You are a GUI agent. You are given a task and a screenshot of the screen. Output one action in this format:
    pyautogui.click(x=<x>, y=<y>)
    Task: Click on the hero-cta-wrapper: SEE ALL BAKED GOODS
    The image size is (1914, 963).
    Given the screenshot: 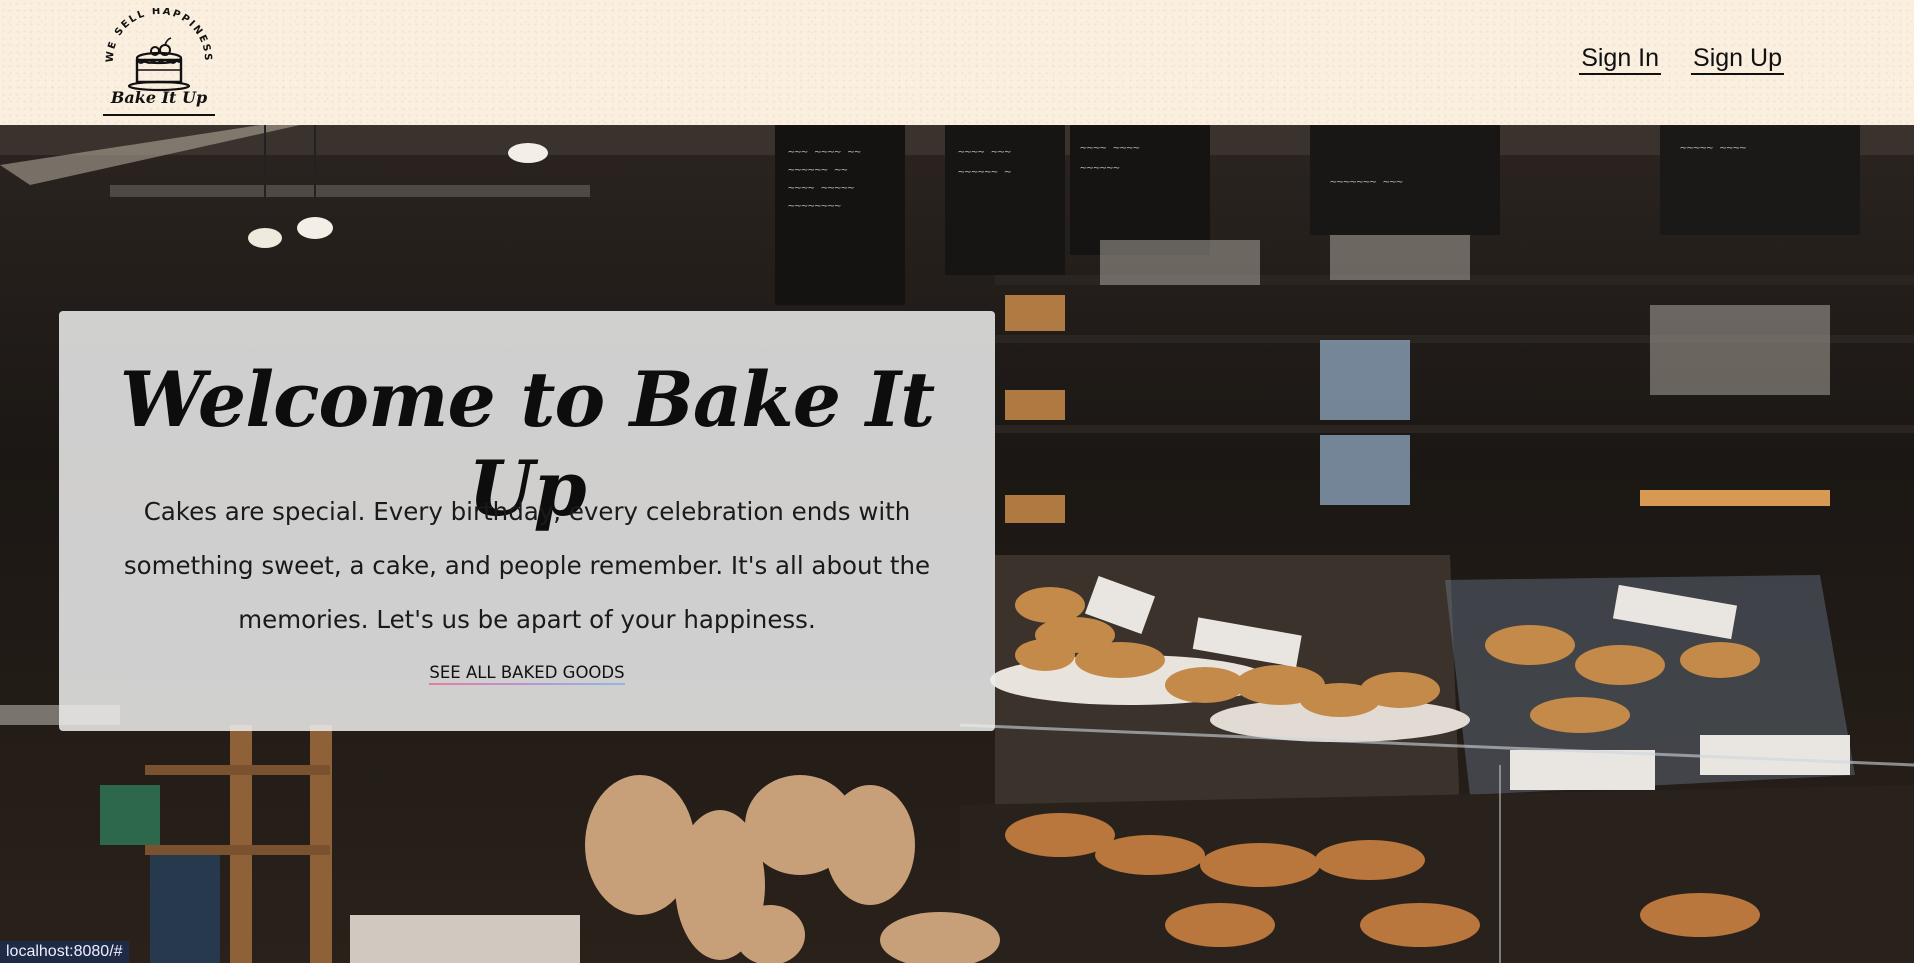 What is the action you would take?
    pyautogui.click(x=527, y=674)
    